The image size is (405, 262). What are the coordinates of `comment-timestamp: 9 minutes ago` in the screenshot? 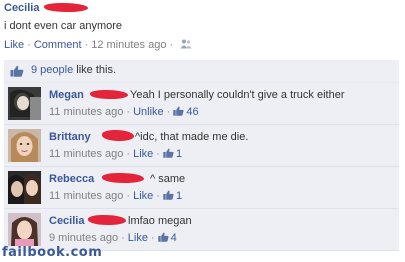 It's located at (83, 238).